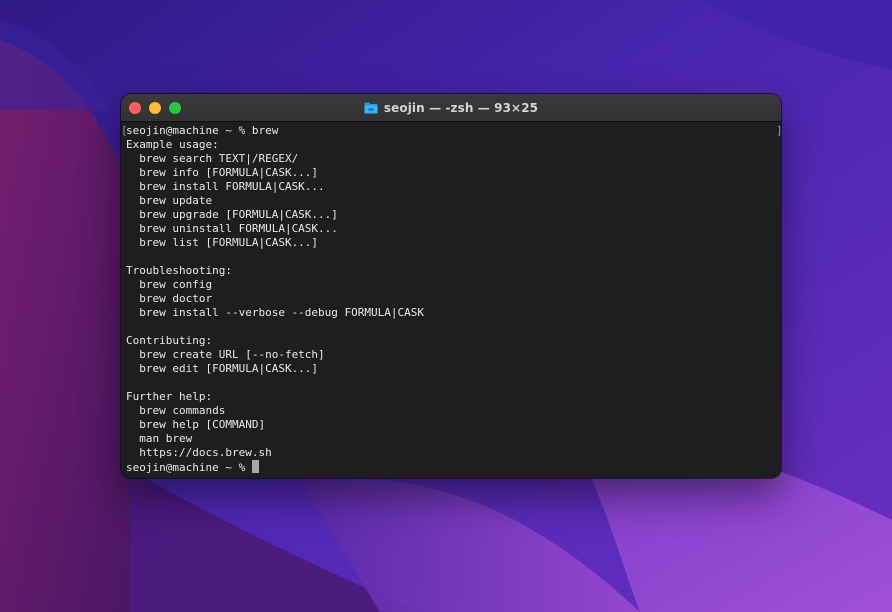  What do you see at coordinates (179, 270) in the screenshot?
I see `output-line: Troubleshooting:` at bounding box center [179, 270].